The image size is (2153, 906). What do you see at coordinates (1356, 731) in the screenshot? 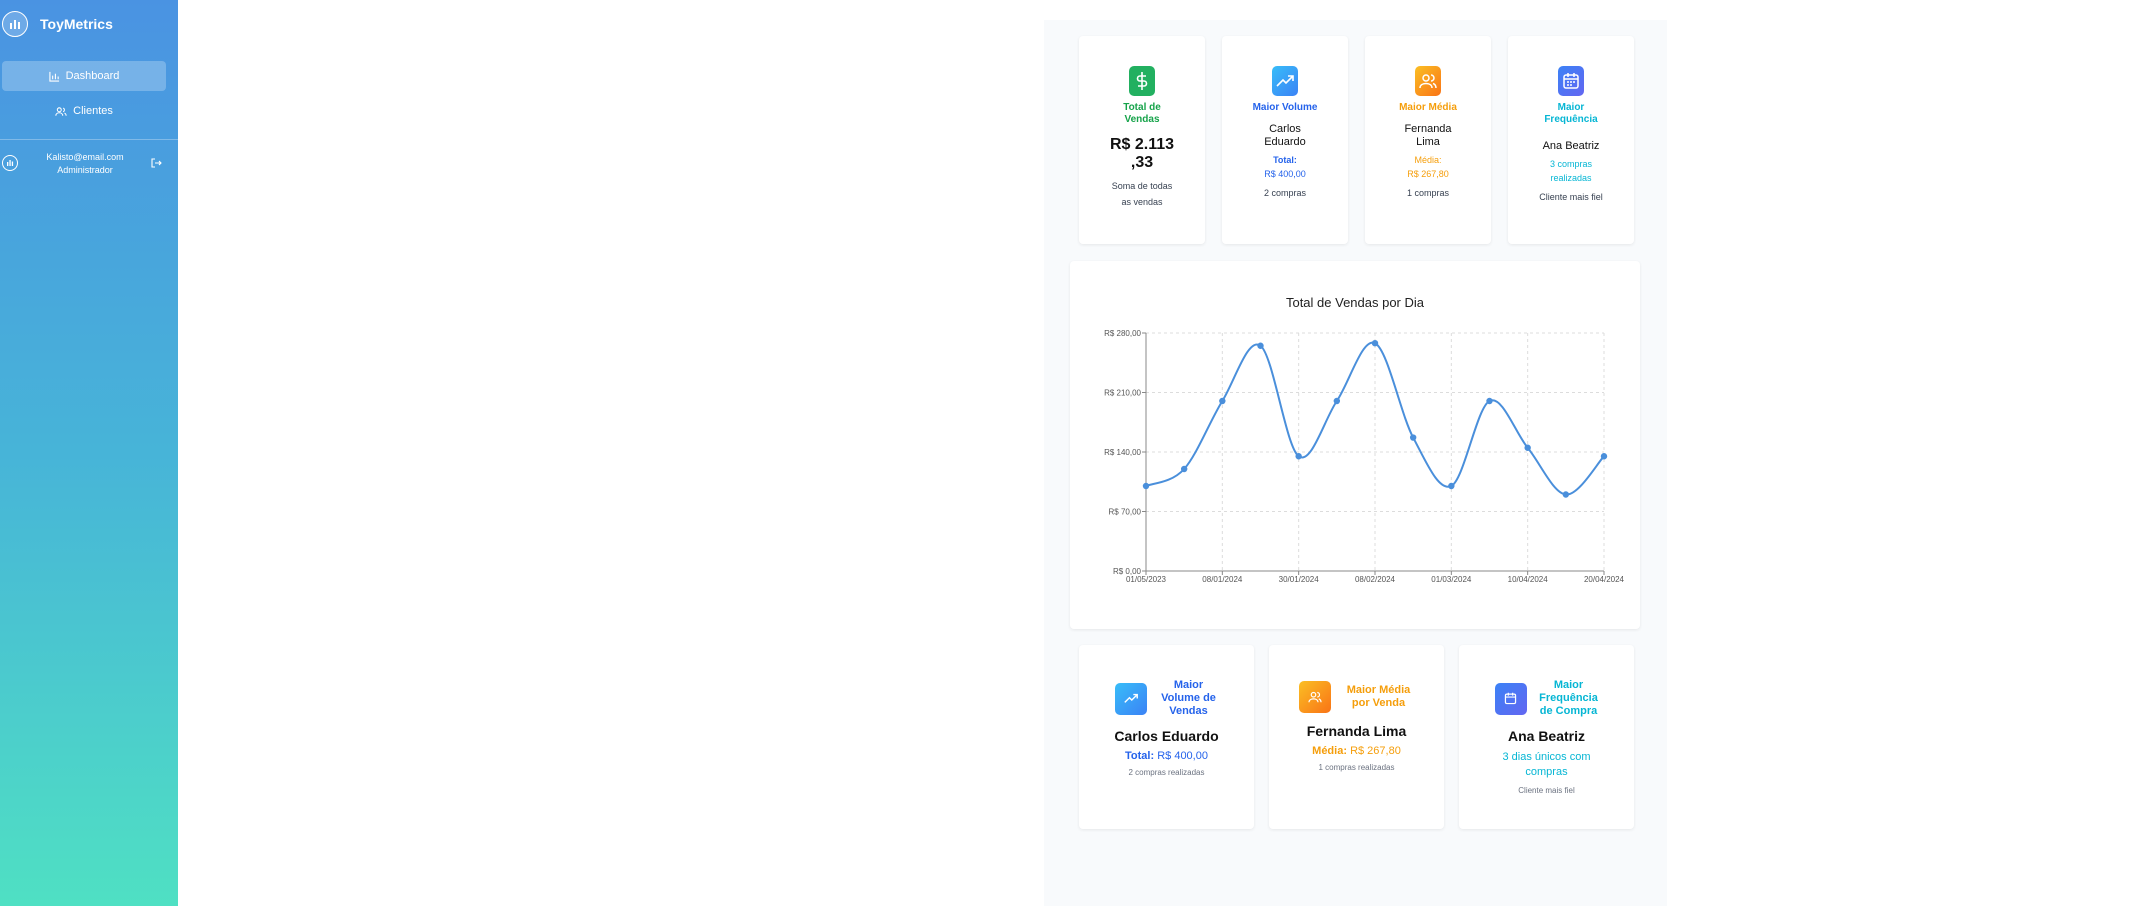
I see `highlight-name: Fernanda Lima` at bounding box center [1356, 731].